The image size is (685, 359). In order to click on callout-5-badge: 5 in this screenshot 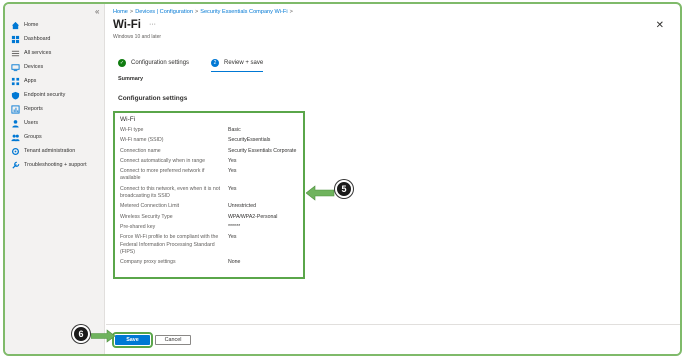, I will do `click(344, 189)`.